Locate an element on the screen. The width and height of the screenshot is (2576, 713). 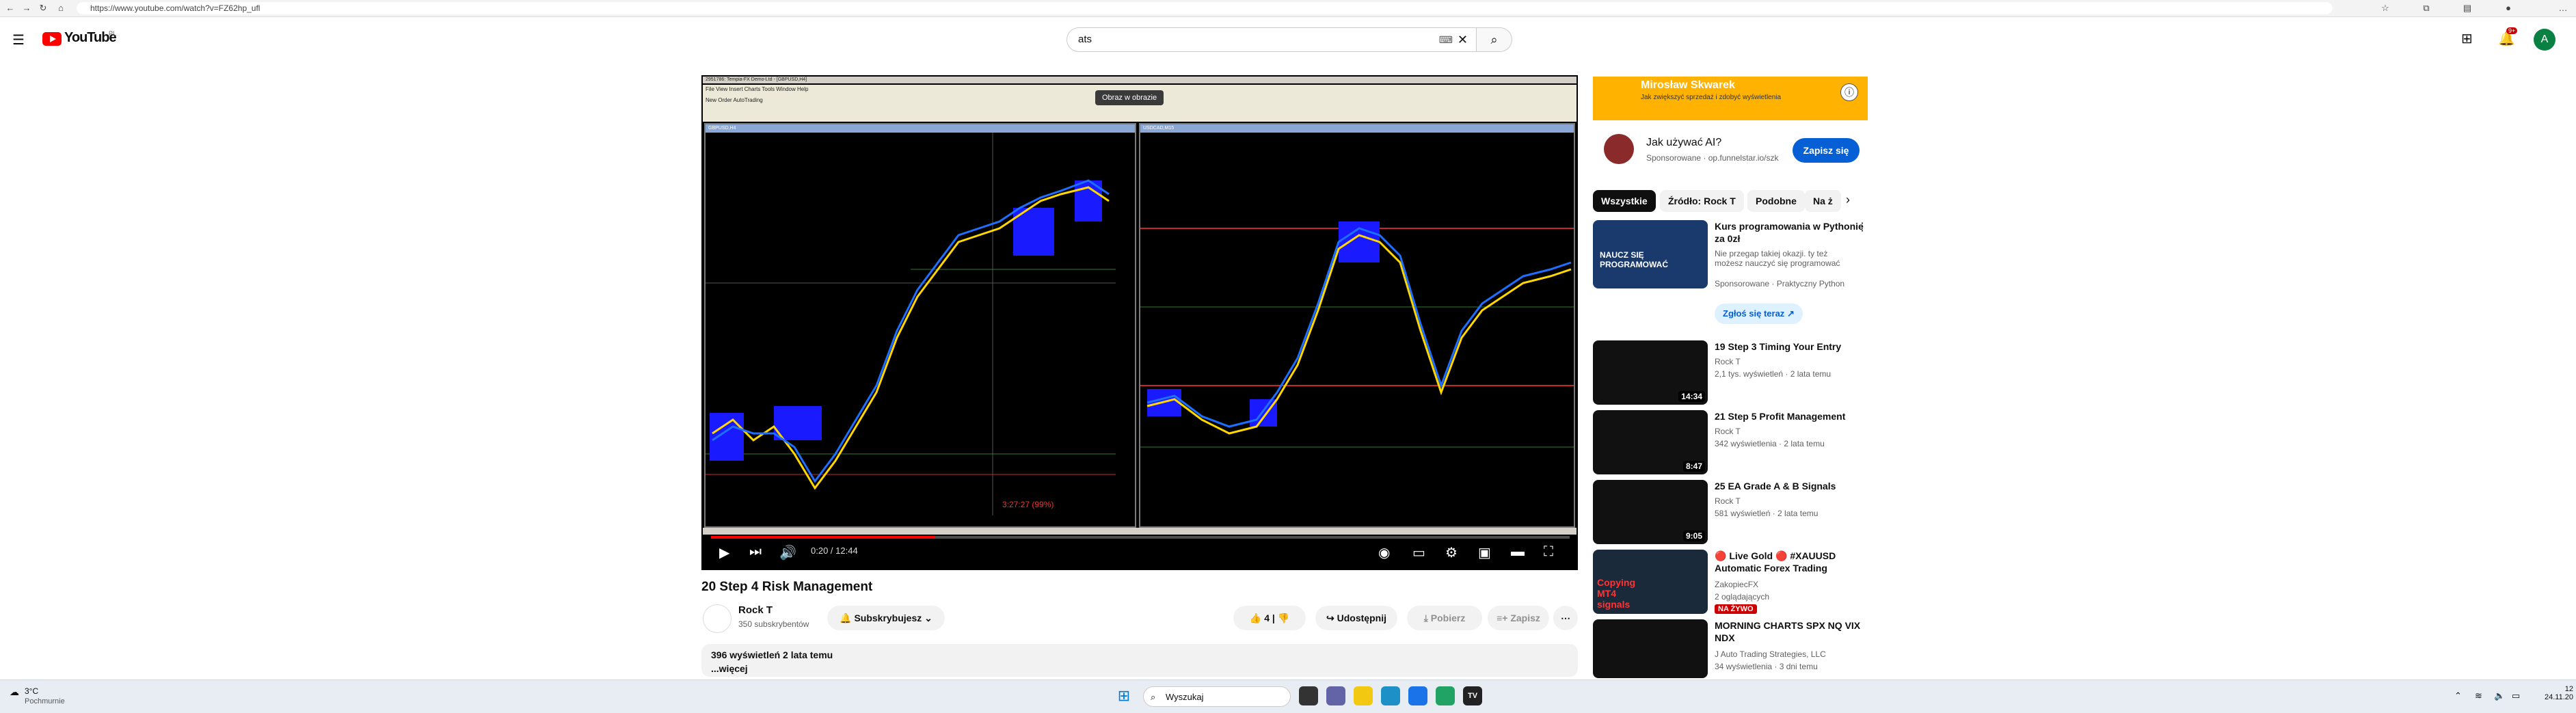
chevron-right-icon: › is located at coordinates (1848, 200).